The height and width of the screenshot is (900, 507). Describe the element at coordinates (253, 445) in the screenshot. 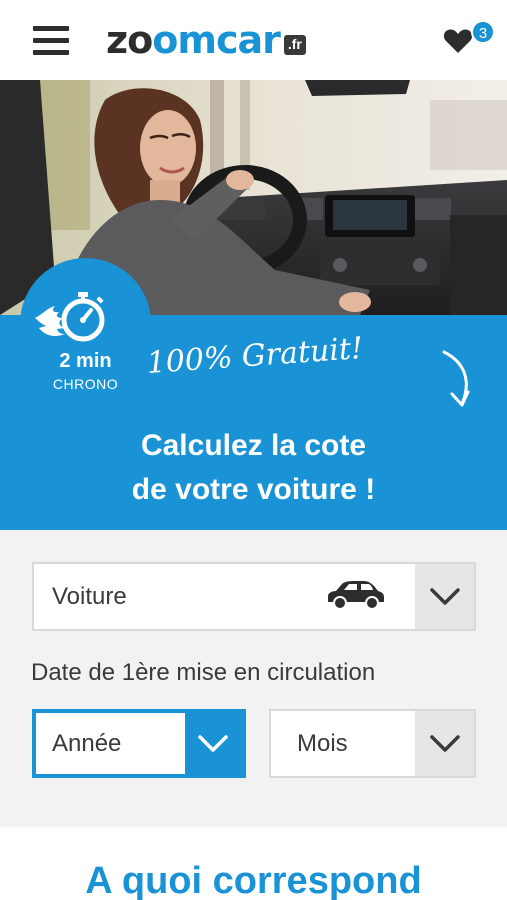

I see `banner-title-line1: Calculez la cote` at that location.